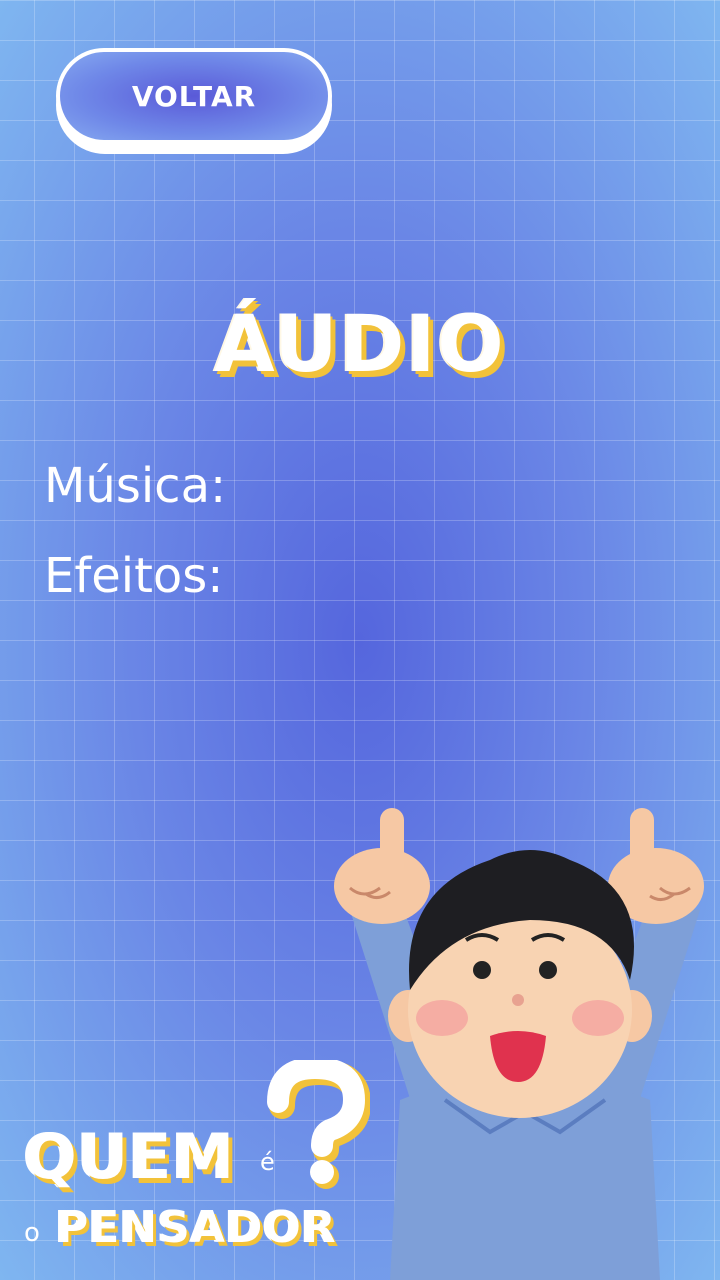 The width and height of the screenshot is (720, 1280). What do you see at coordinates (196, 1227) in the screenshot?
I see `logo-word-pensador: PENSADOR` at bounding box center [196, 1227].